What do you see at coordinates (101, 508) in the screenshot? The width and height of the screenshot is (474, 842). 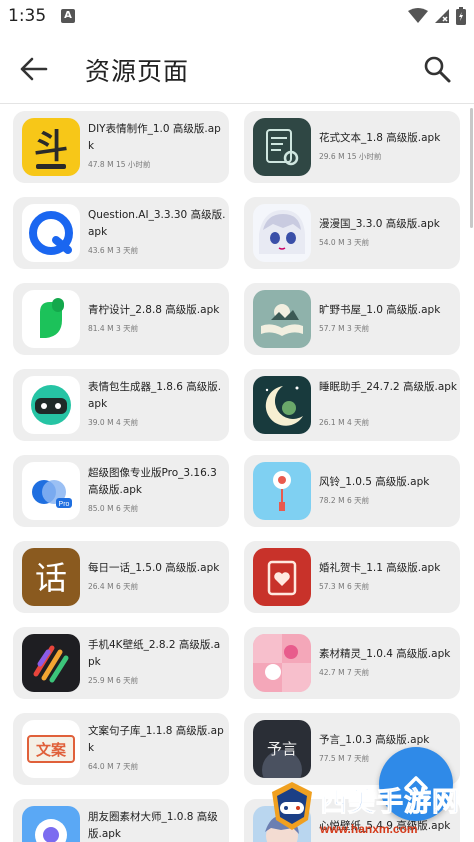 I see `file-size: 85.0 M` at bounding box center [101, 508].